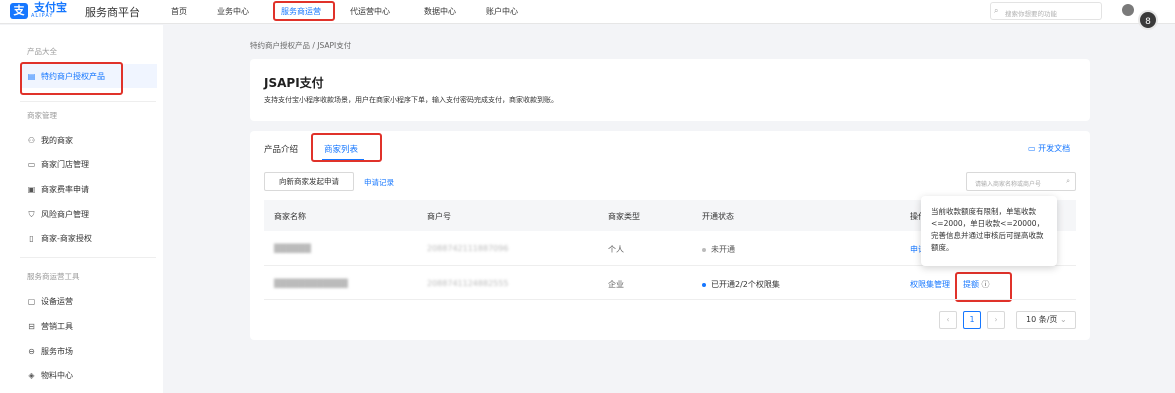 Image resolution: width=1175 pixels, height=393 pixels. I want to click on sidebar-item-materials: ◈ 物料中心, so click(50, 375).